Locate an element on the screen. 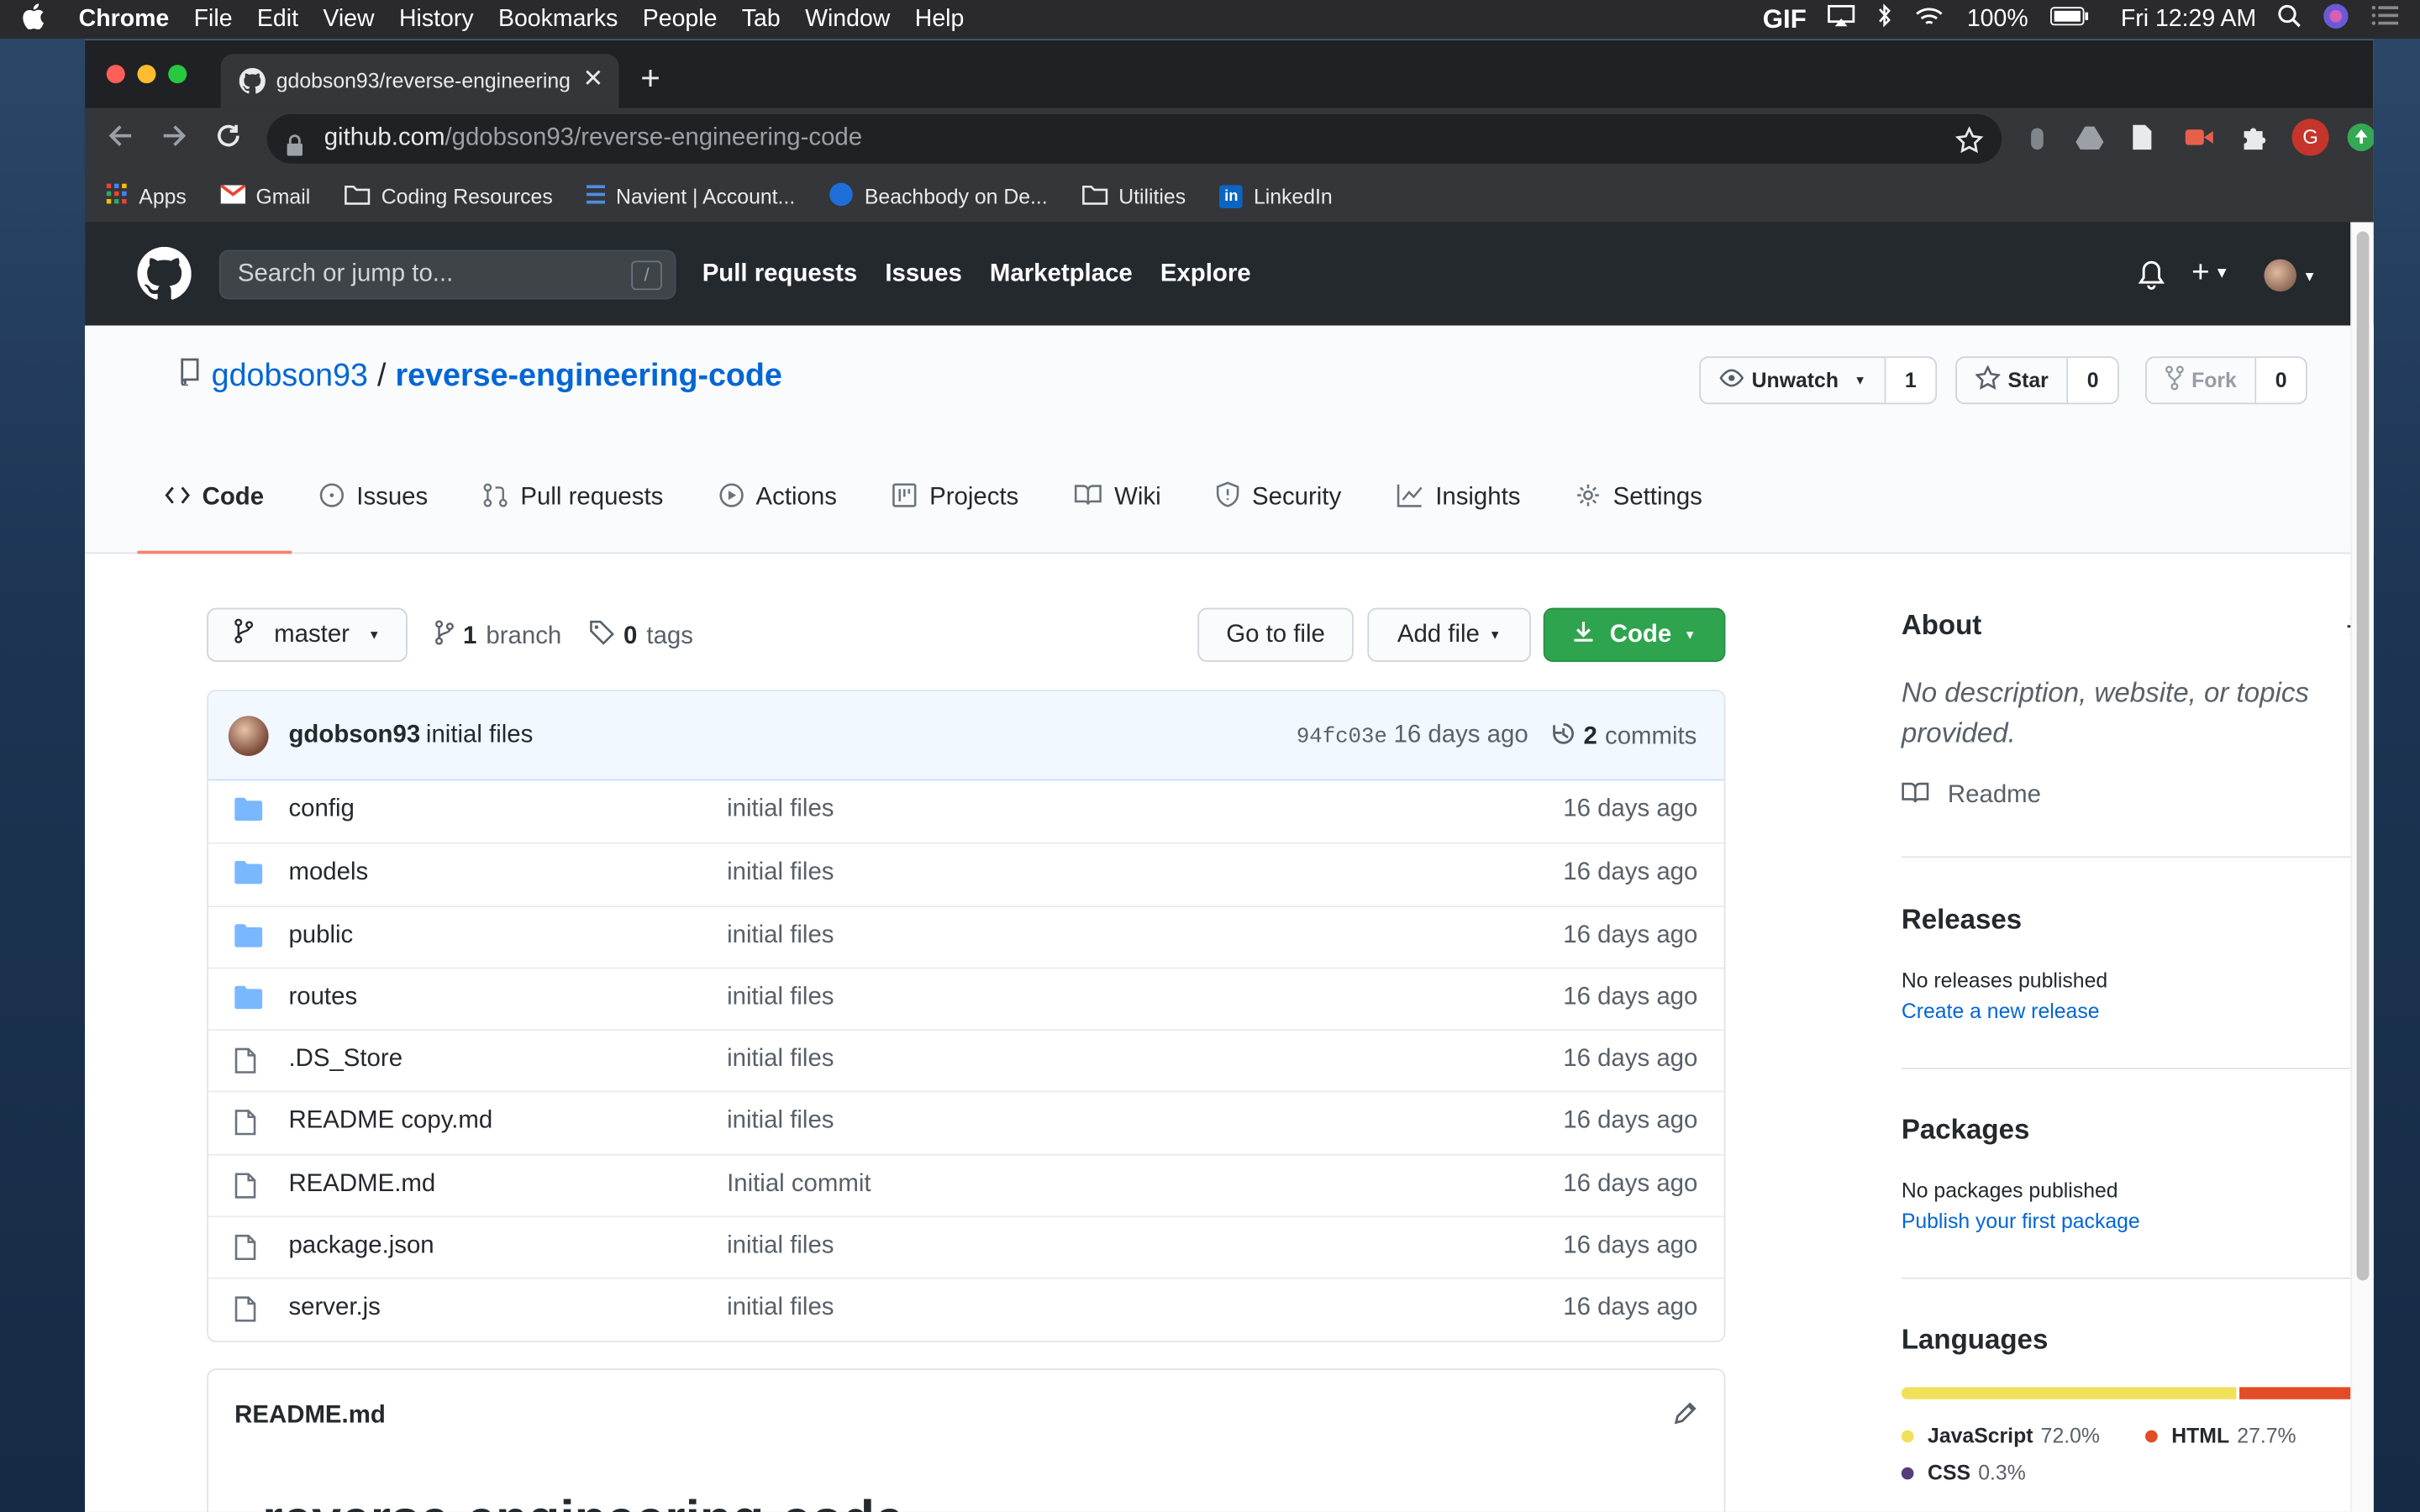 The height and width of the screenshot is (1512, 2420). github-search-input: Search or jump to... / is located at coordinates (447, 274).